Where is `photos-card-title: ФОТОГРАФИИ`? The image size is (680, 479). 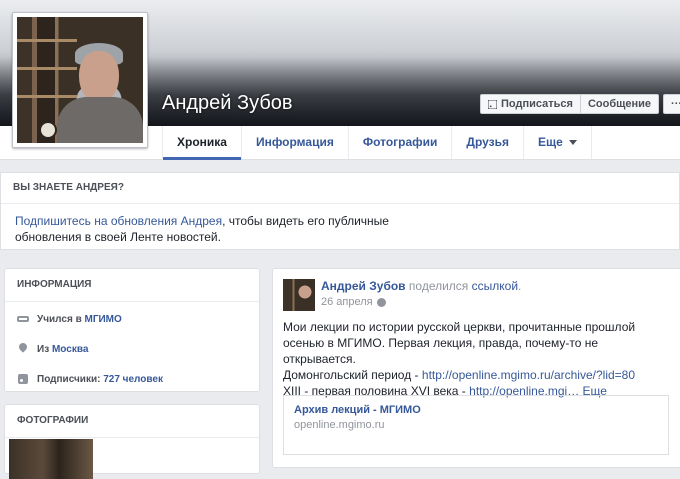
photos-card-title: ФОТОГРАФИИ is located at coordinates (132, 421).